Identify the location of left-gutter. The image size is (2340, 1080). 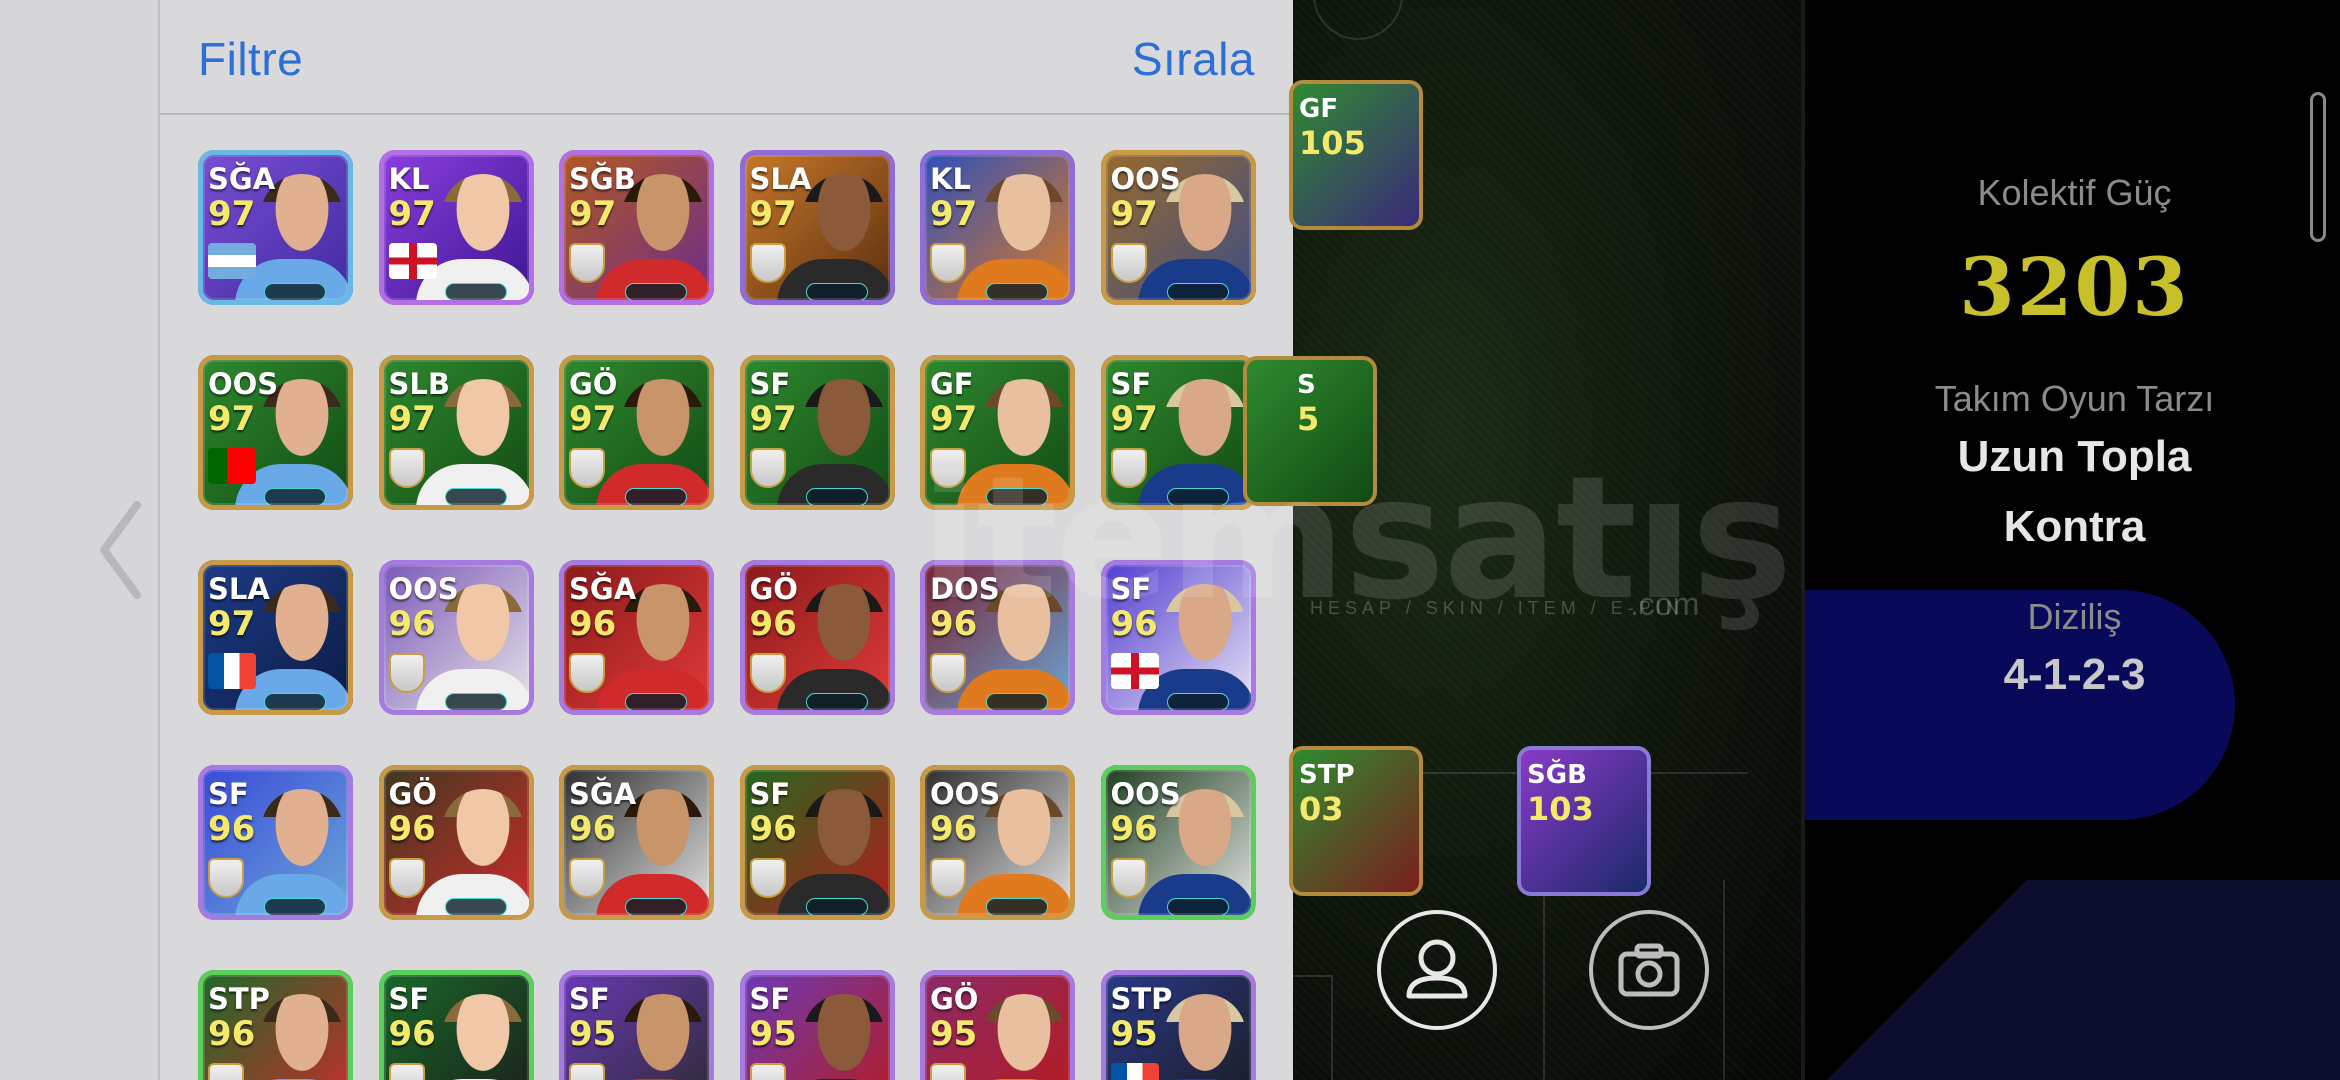
(80, 540).